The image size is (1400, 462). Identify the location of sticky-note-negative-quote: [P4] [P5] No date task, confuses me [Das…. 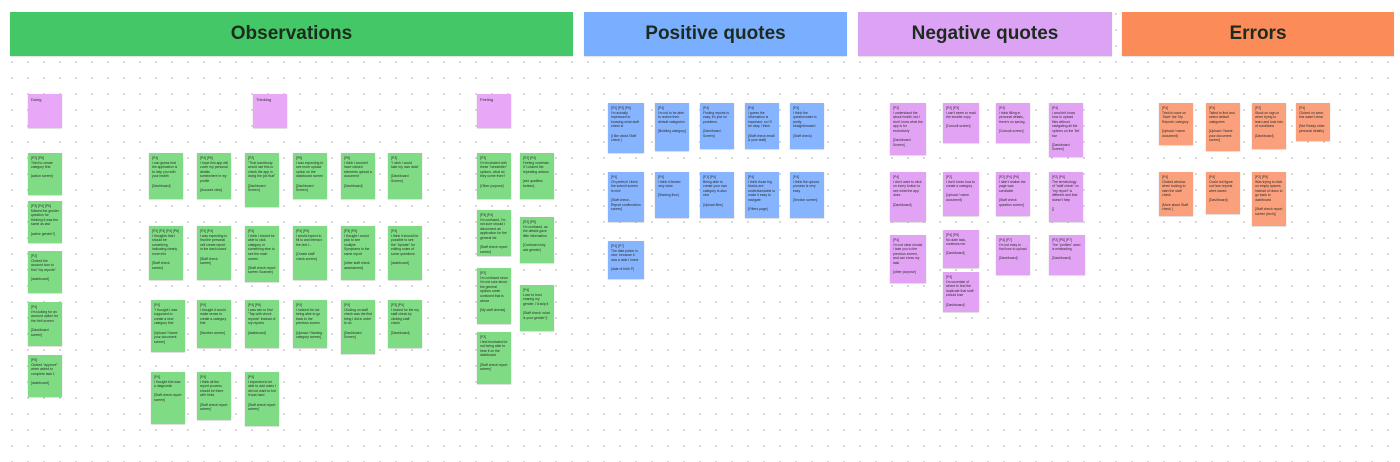
(961, 249).